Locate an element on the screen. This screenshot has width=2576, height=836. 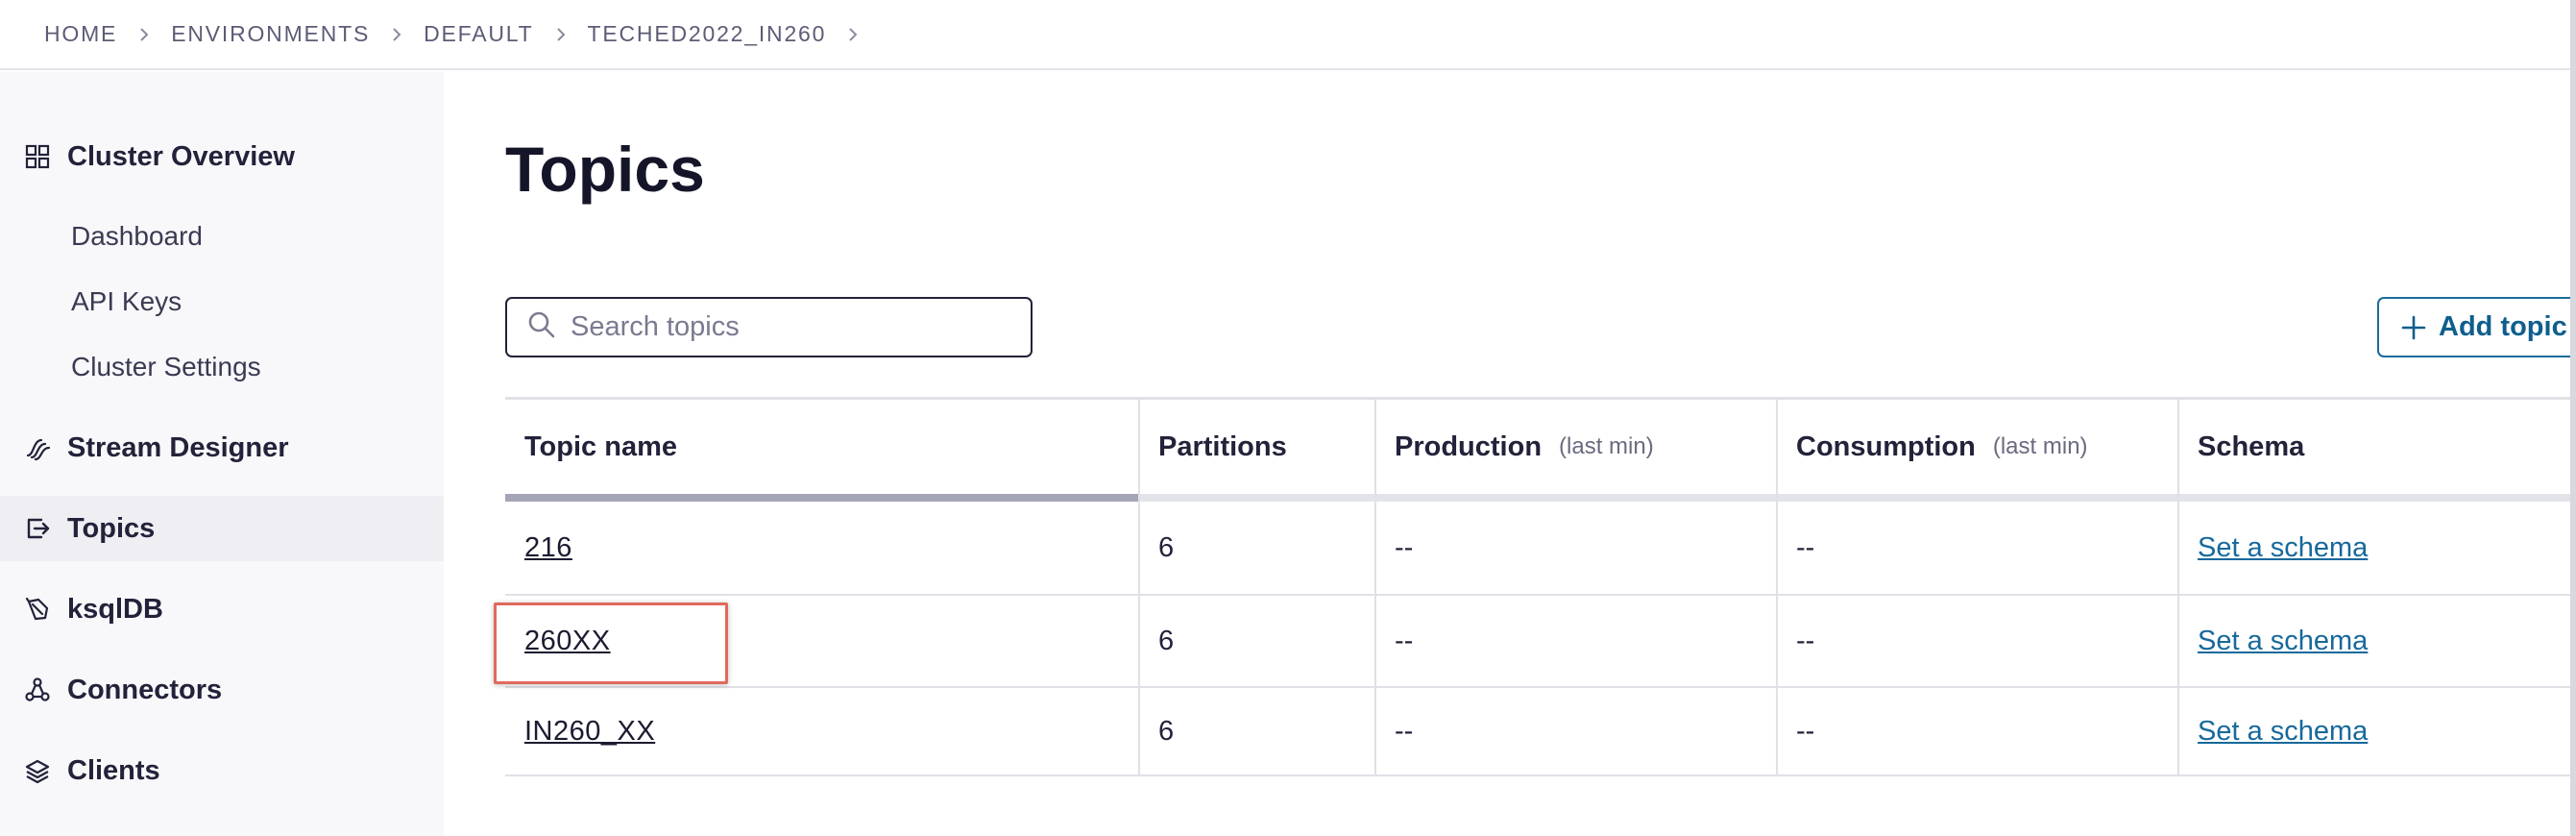
sidebar-item-clients: Clients is located at coordinates (222, 770).